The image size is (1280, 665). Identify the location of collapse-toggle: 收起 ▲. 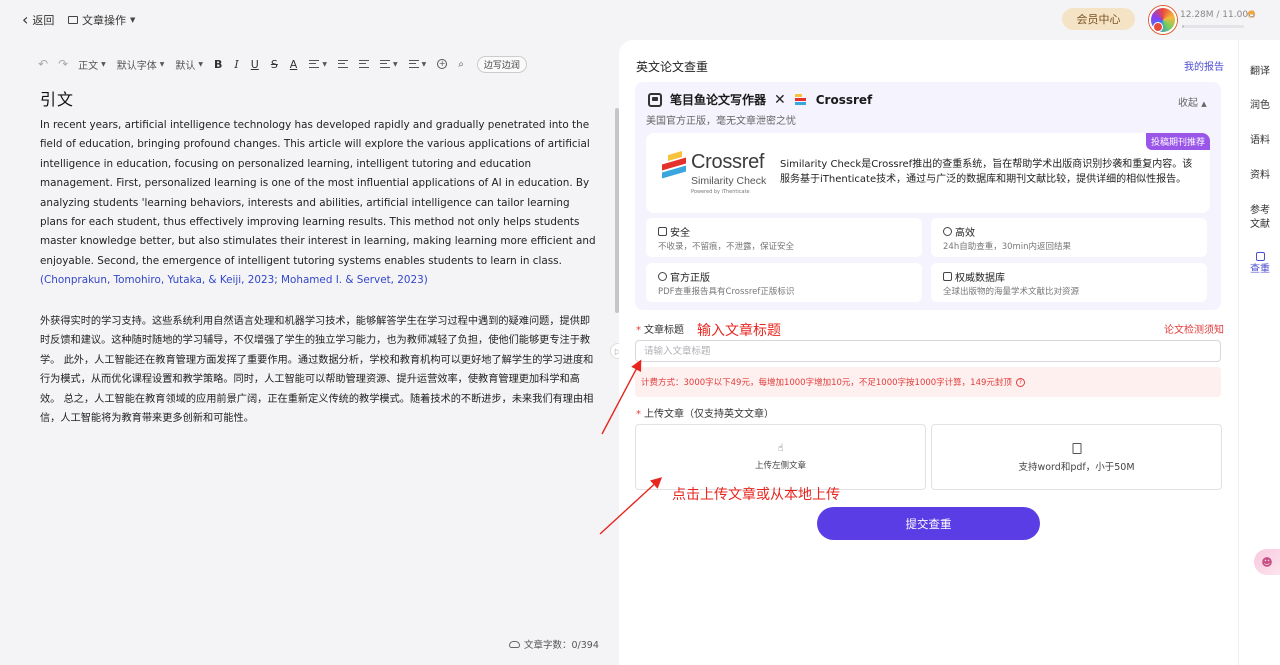
(1192, 101).